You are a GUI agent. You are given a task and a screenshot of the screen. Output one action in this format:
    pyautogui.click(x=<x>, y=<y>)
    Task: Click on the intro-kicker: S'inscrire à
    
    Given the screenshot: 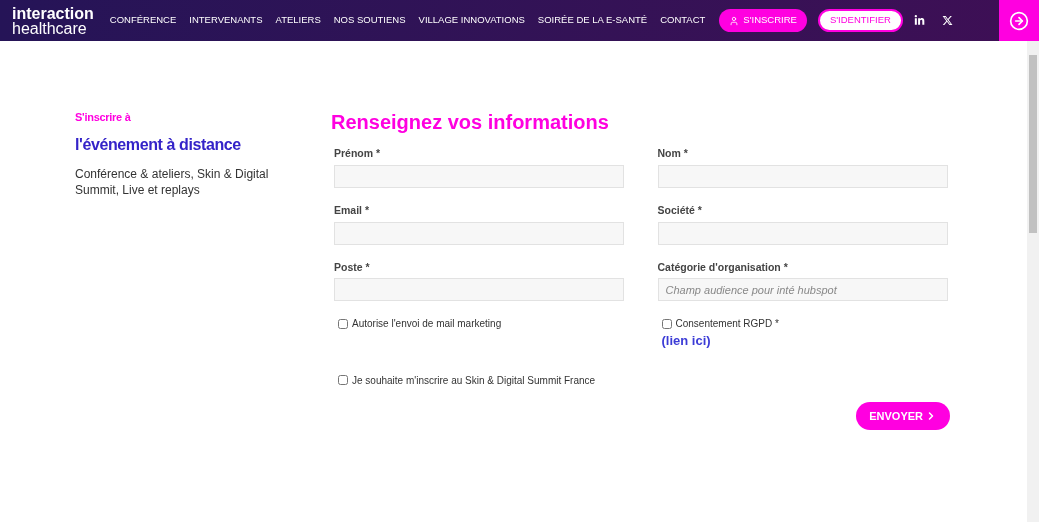 What is the action you would take?
    pyautogui.click(x=103, y=117)
    